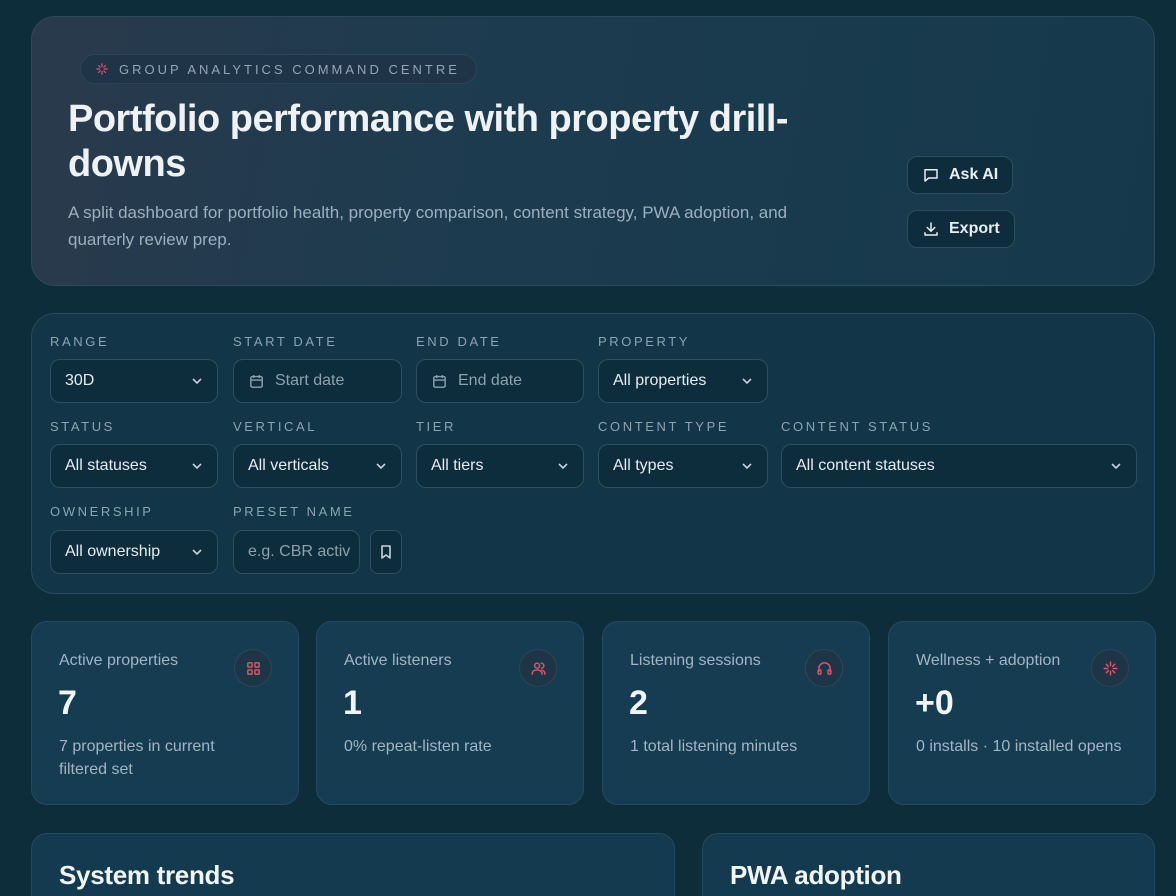  Describe the element at coordinates (134, 381) in the screenshot. I see `range-select: 30D` at that location.